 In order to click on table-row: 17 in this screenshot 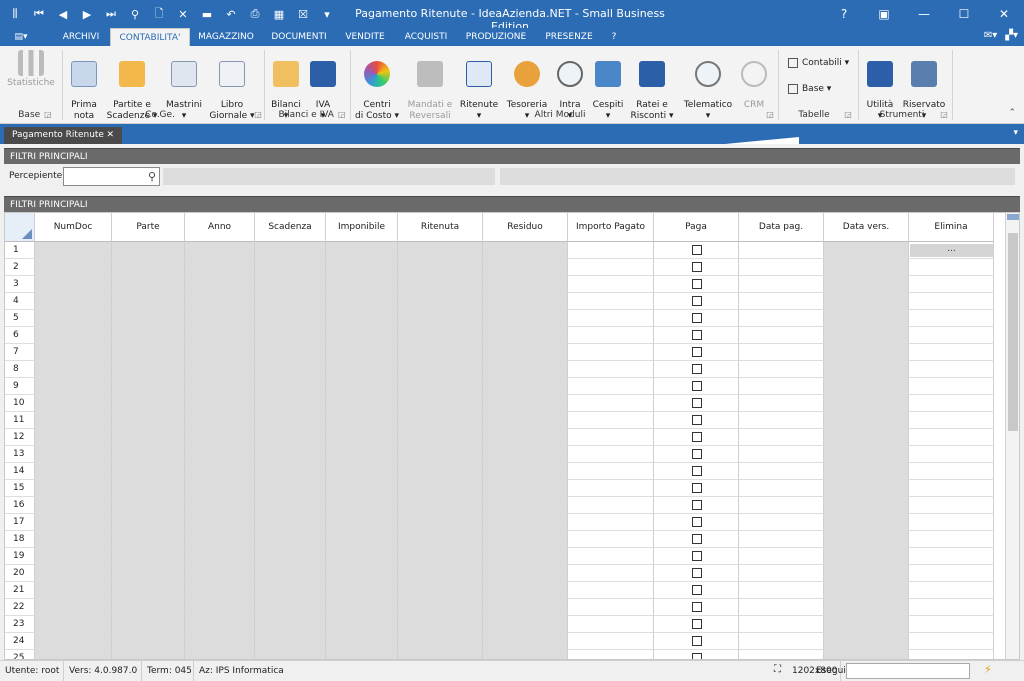, I will do `click(505, 522)`.